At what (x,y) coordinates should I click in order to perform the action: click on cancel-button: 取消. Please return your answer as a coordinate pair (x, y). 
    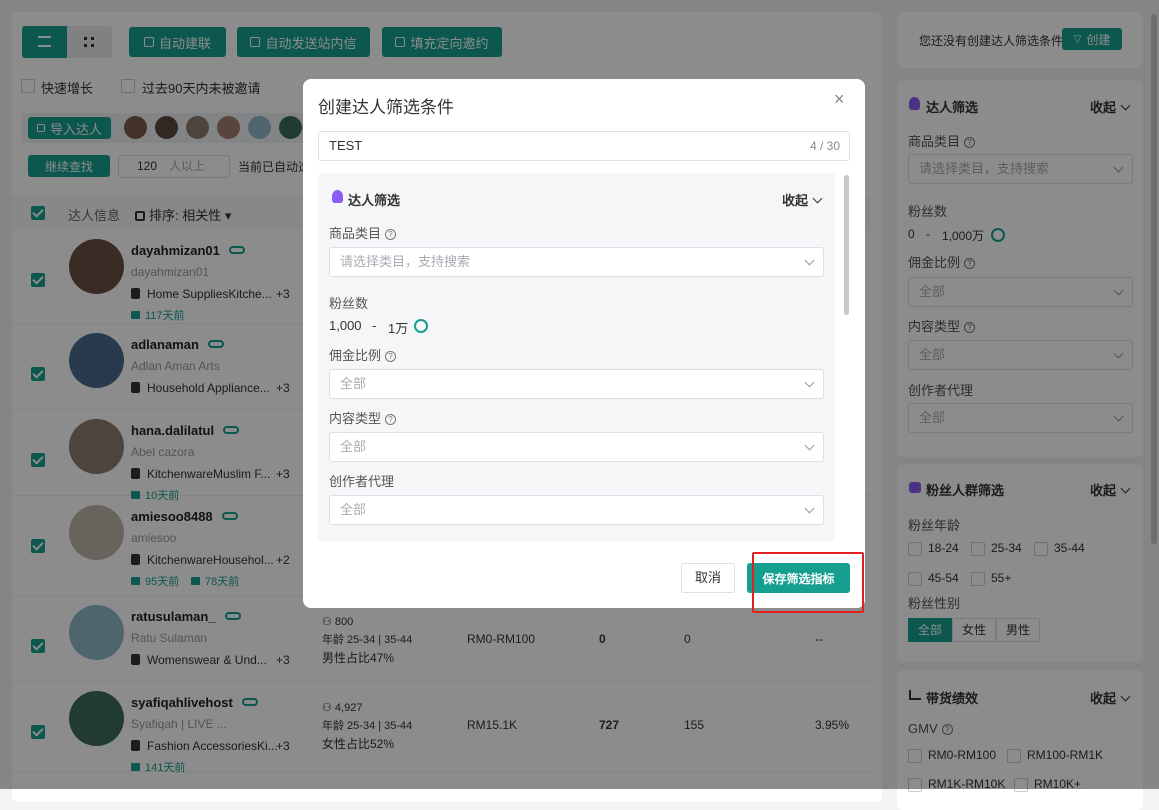
    Looking at the image, I should click on (708, 578).